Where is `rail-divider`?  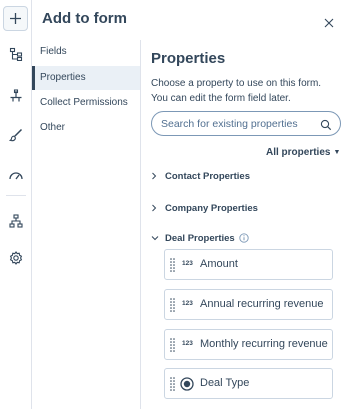 rail-divider is located at coordinates (16, 195).